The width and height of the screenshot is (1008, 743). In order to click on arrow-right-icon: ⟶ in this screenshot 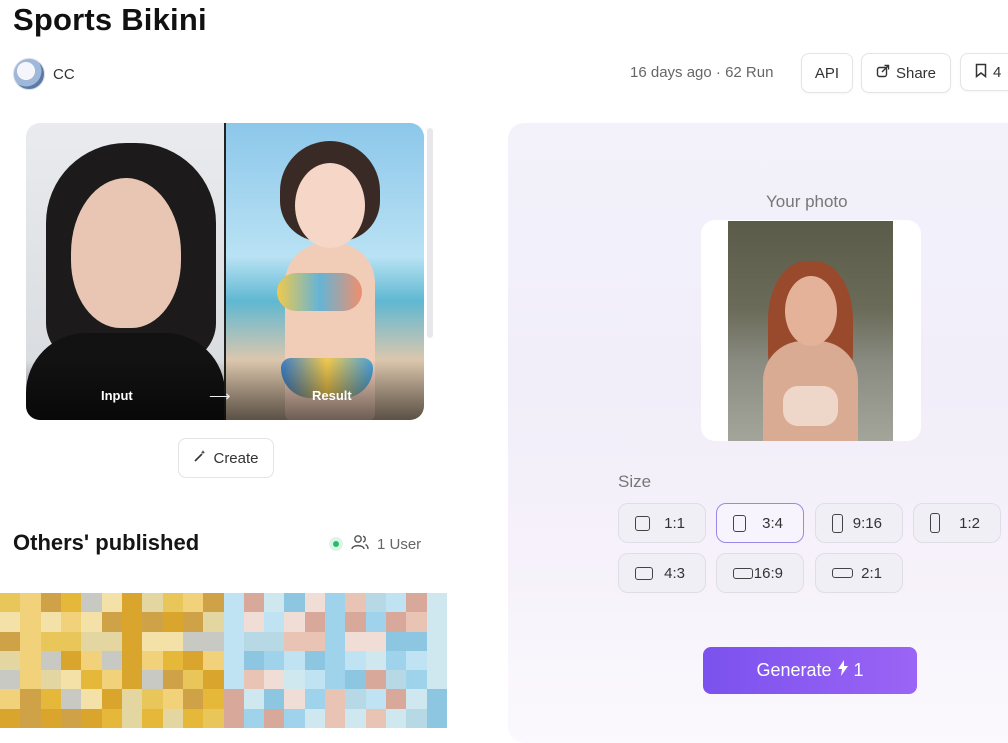, I will do `click(220, 396)`.